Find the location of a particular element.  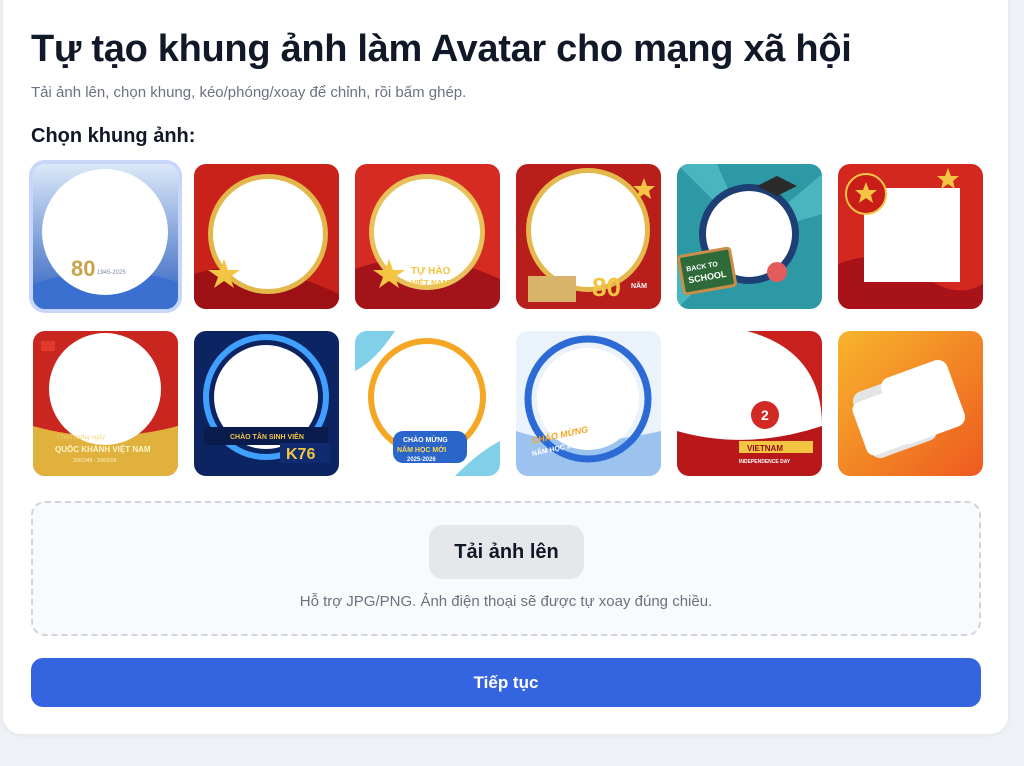

frame-8-text-k76: K76 is located at coordinates (300, 454).